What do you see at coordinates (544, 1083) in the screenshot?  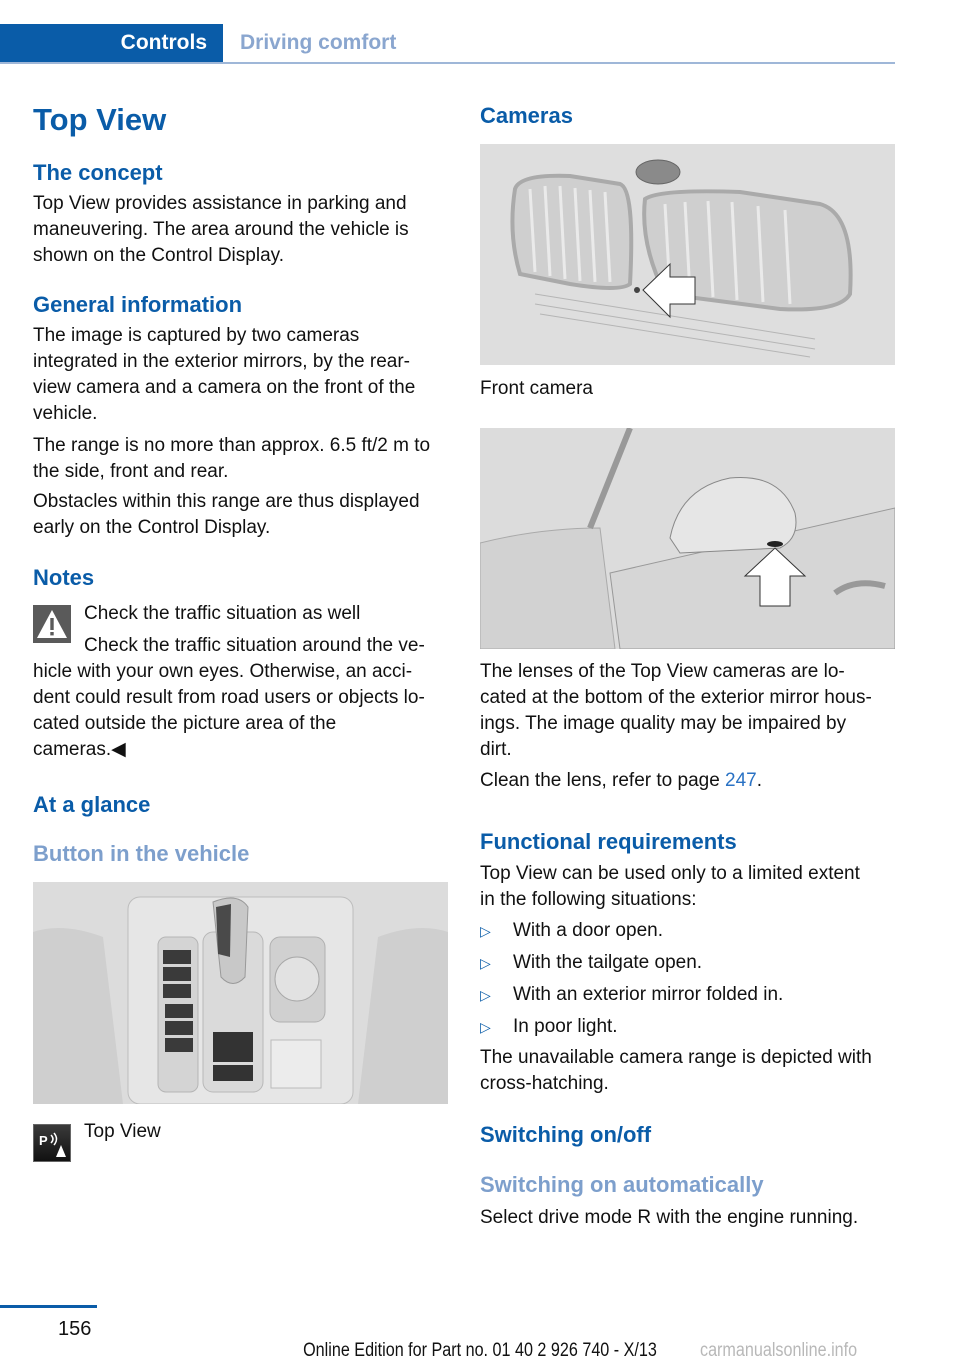 I see `text-line: cross-hatching.` at bounding box center [544, 1083].